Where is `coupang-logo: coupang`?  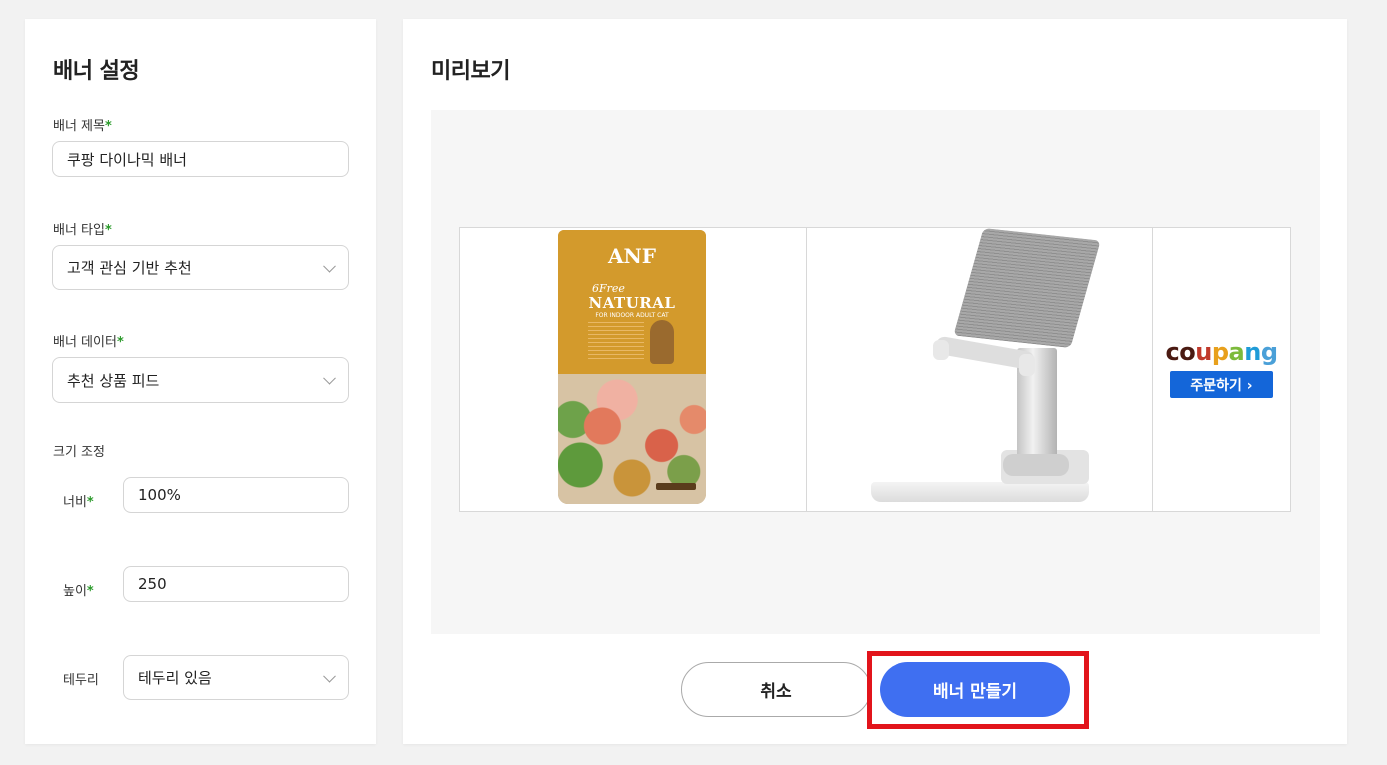
coupang-logo: coupang is located at coordinates (1221, 352).